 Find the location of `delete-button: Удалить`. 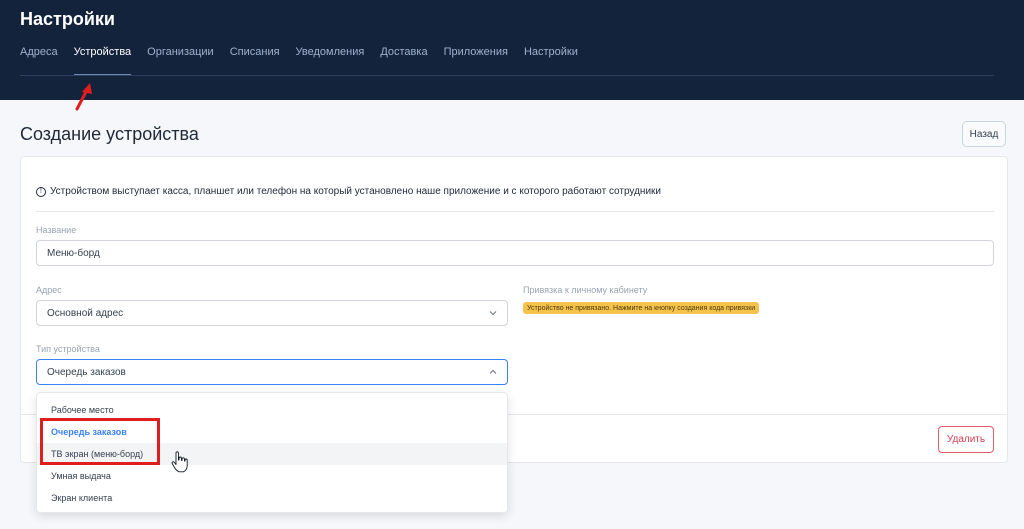

delete-button: Удалить is located at coordinates (966, 439).